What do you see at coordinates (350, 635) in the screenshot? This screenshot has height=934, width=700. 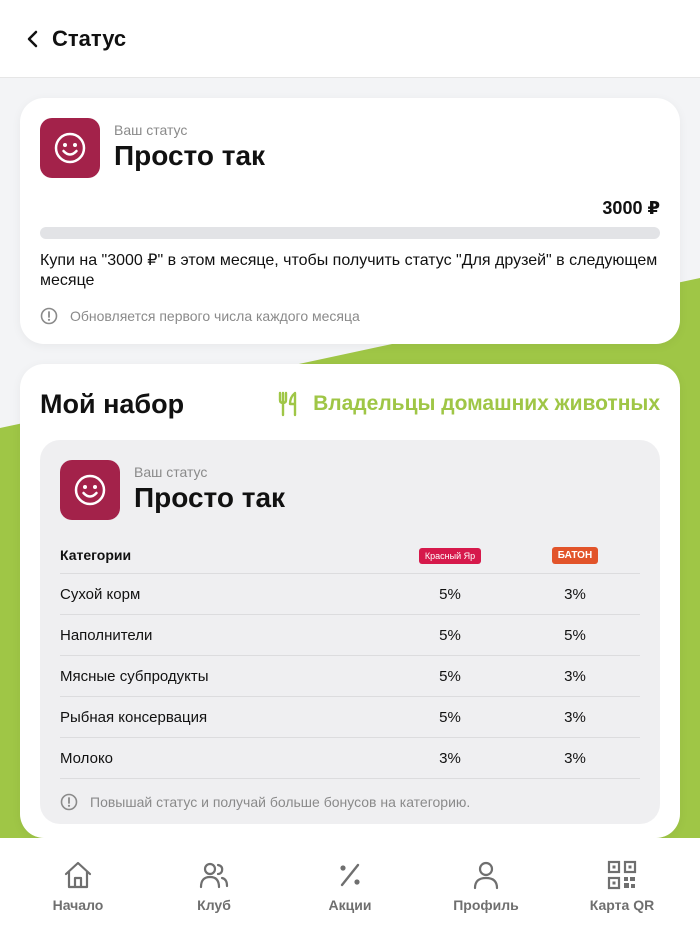 I see `table-row: Наполнители 5% 5%` at bounding box center [350, 635].